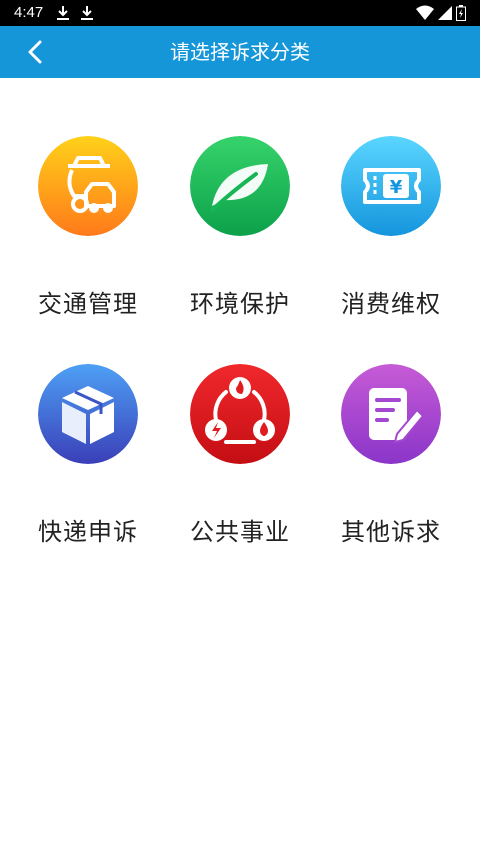 This screenshot has width=480, height=852. Describe the element at coordinates (240, 304) in the screenshot. I see `category-label: 环境保护` at that location.